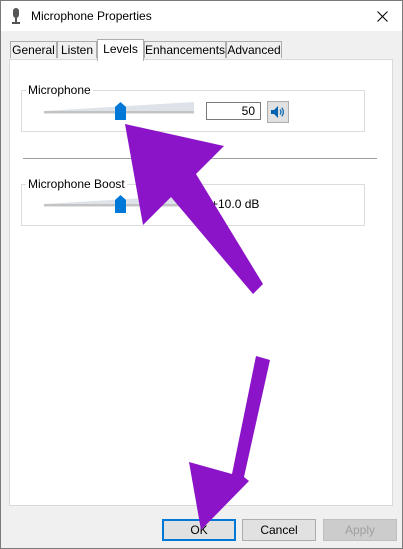 This screenshot has width=403, height=549. What do you see at coordinates (59, 90) in the screenshot?
I see `microphone-label: Microphone` at bounding box center [59, 90].